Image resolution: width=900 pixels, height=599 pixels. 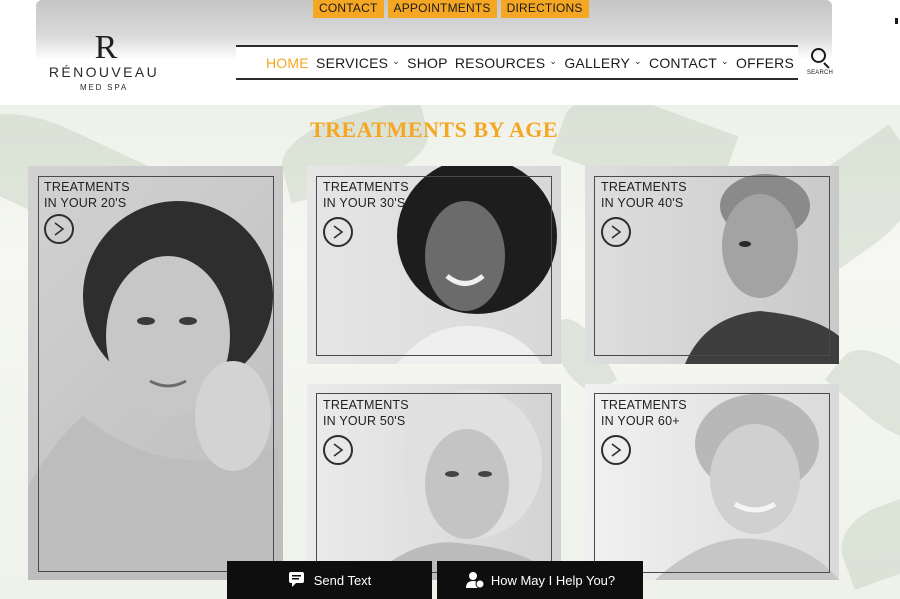 I want to click on nav-item-shop: SHOP, so click(x=427, y=63).